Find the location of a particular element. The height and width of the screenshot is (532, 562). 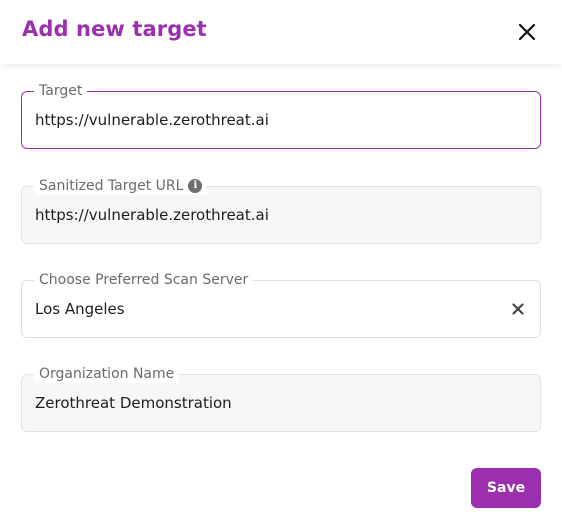

dialog-header: Add new target is located at coordinates (281, 32).